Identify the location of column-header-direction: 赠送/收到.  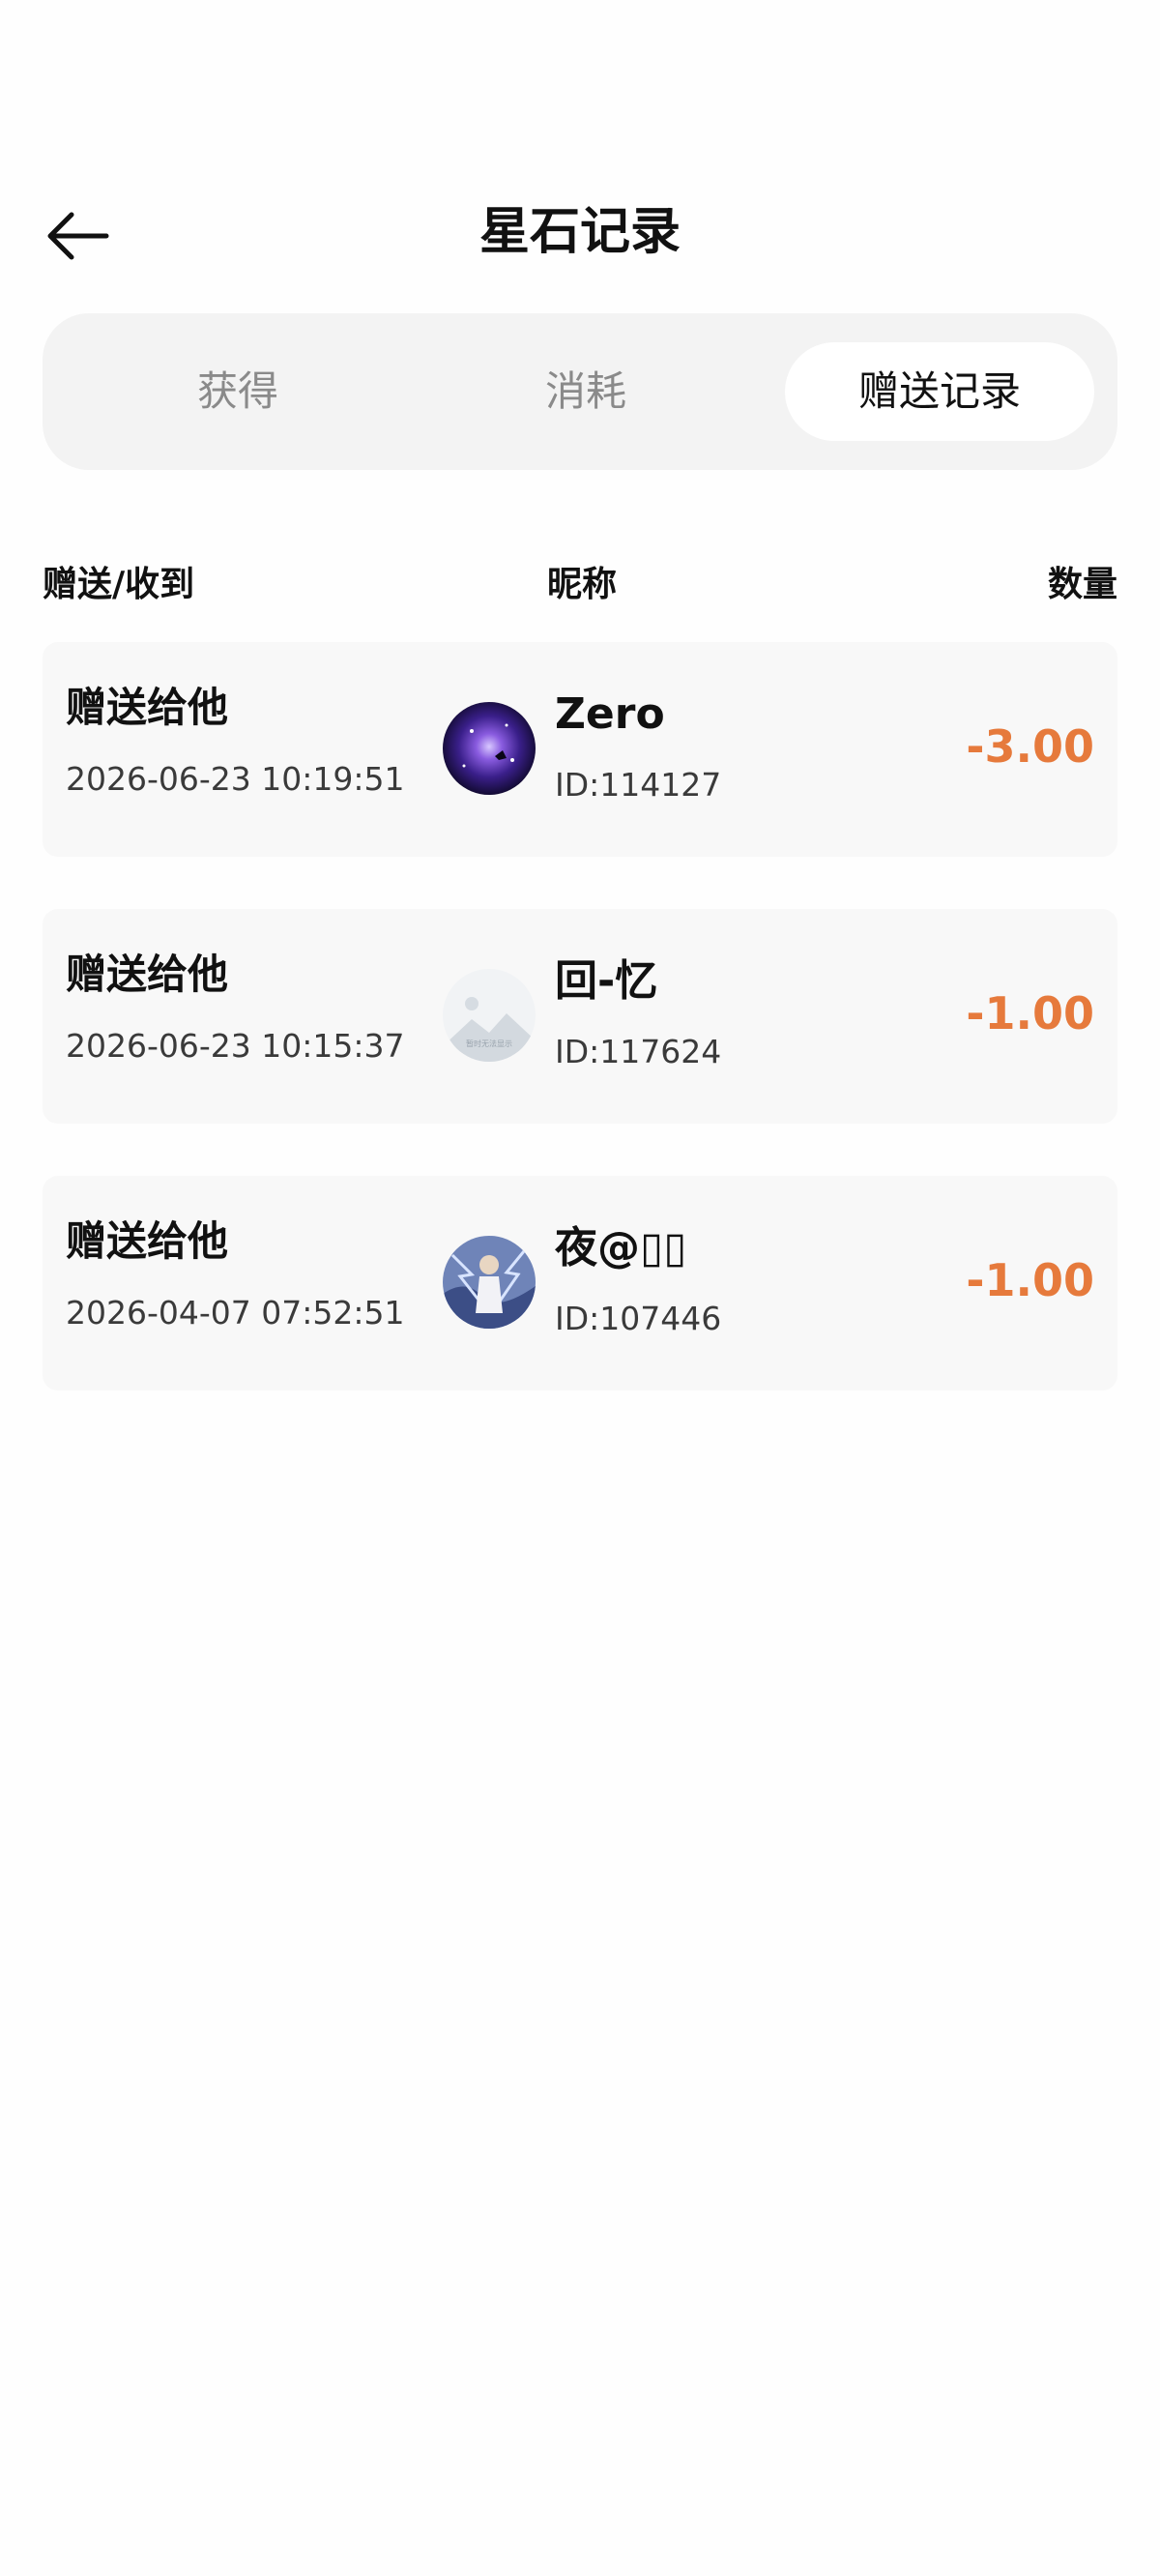
(119, 584).